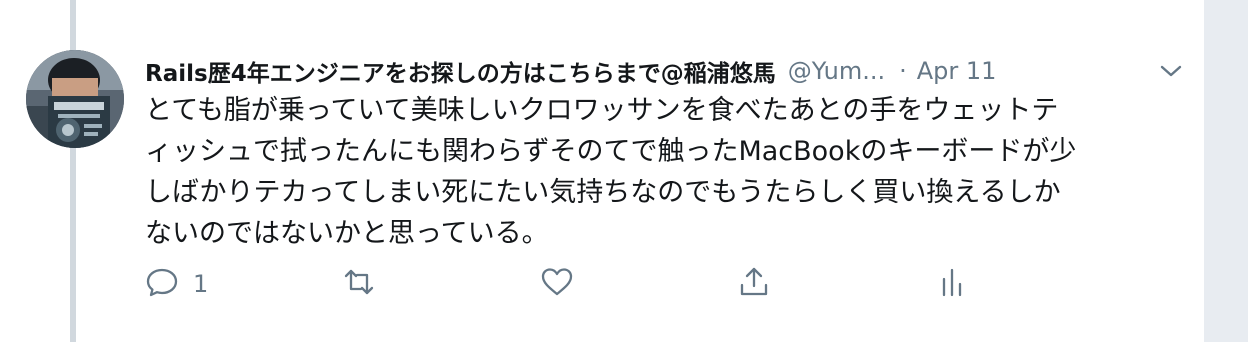  What do you see at coordinates (347, 233) in the screenshot?
I see `tweet-text-line: ないのではないかと思っている。` at bounding box center [347, 233].